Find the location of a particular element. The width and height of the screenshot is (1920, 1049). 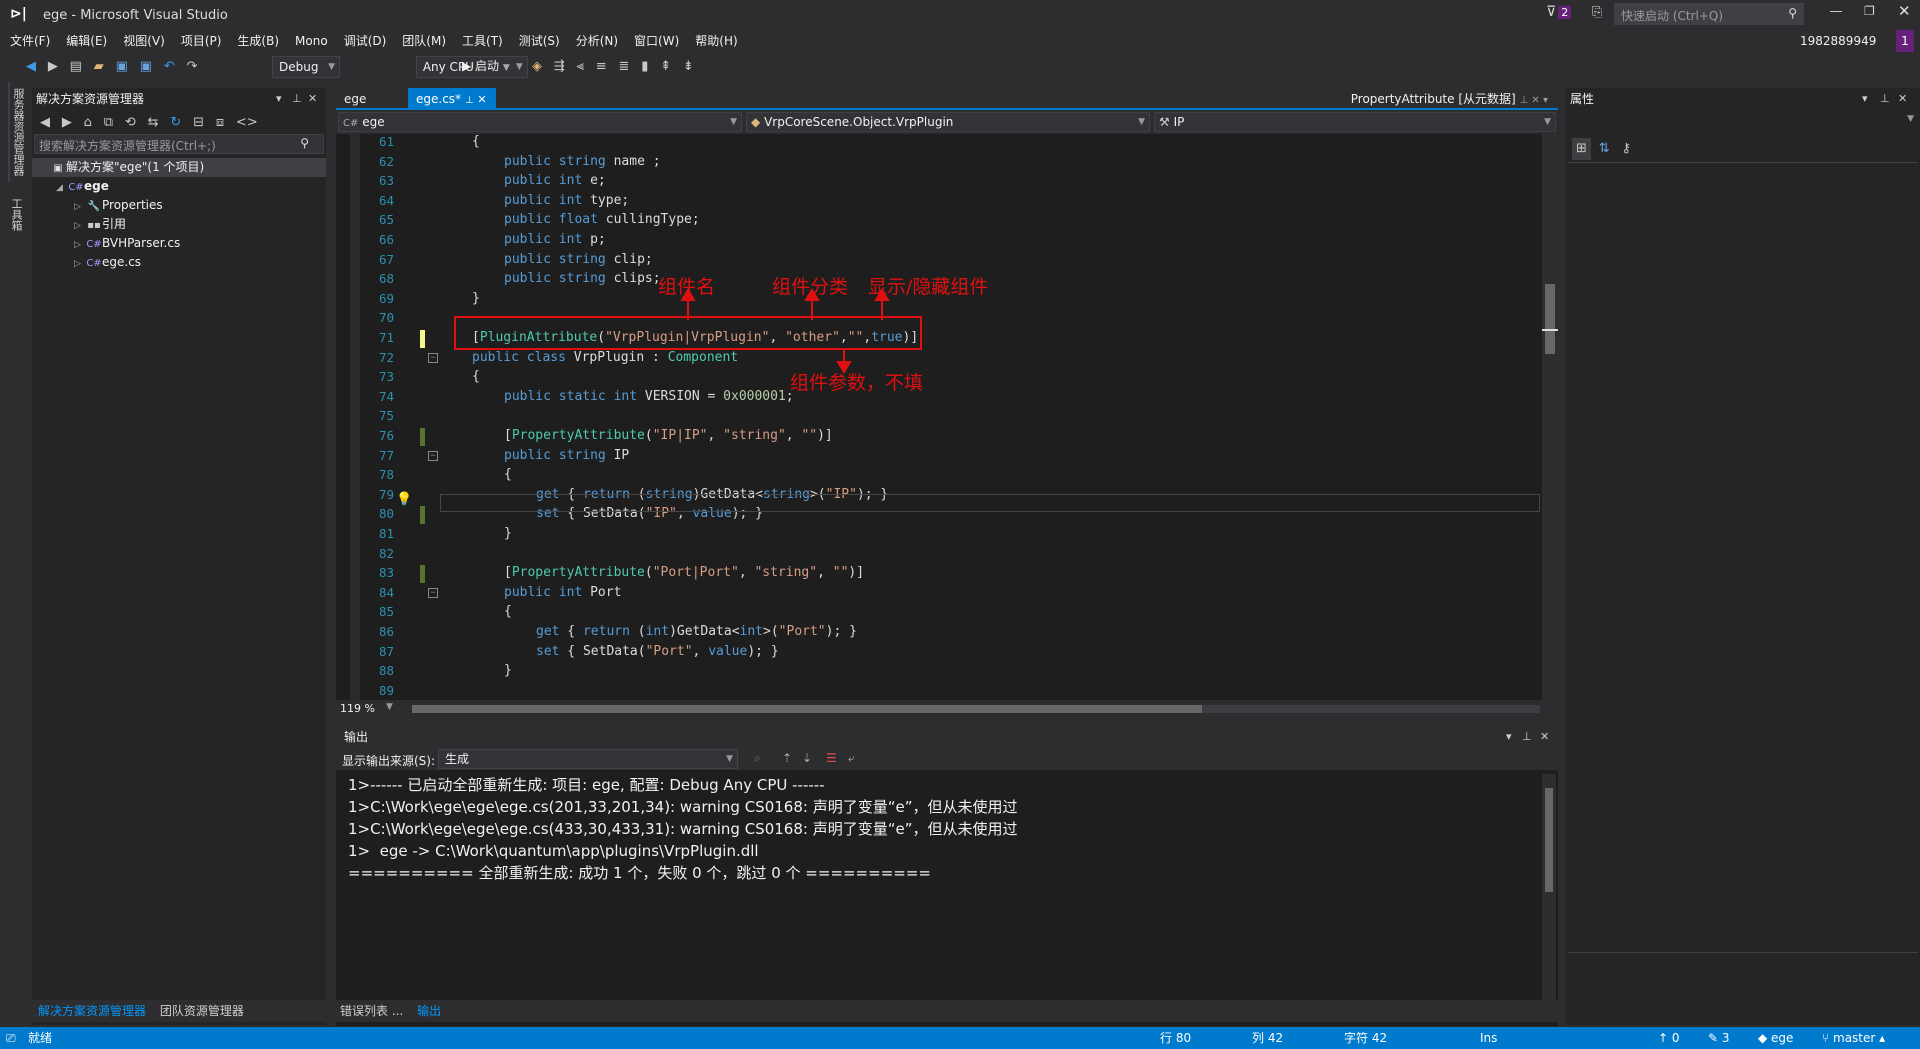

repository: ◆ ege is located at coordinates (1775, 1038).